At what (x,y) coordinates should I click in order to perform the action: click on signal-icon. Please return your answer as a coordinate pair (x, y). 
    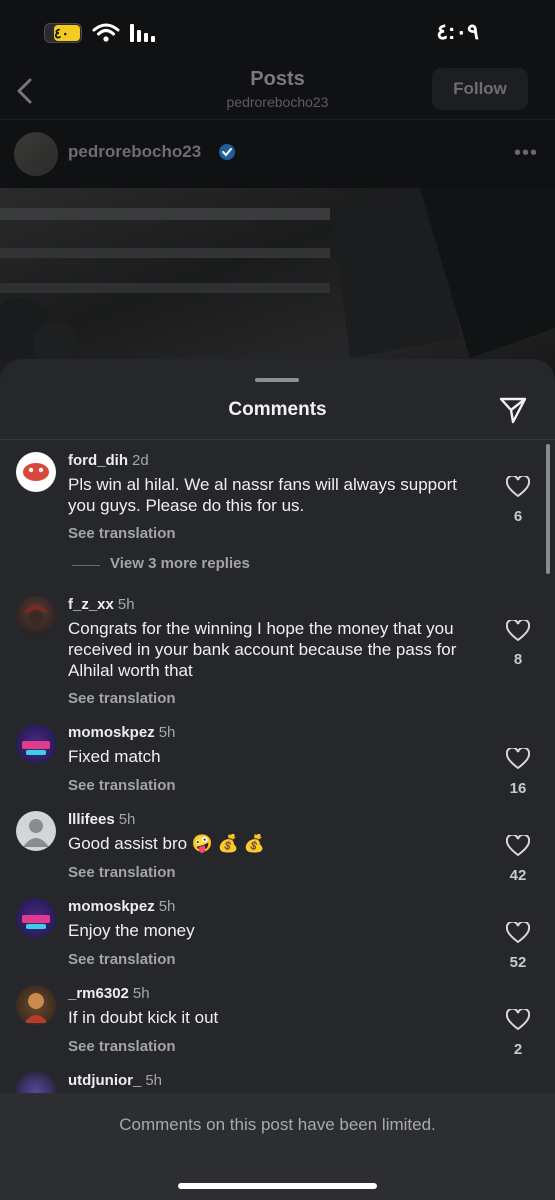
    Looking at the image, I should click on (143, 33).